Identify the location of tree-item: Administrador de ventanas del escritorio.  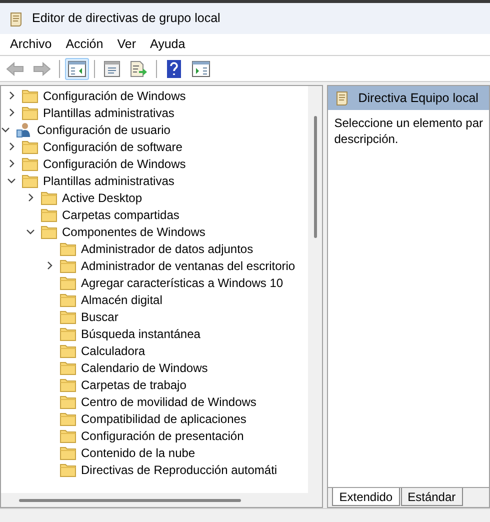
(188, 265).